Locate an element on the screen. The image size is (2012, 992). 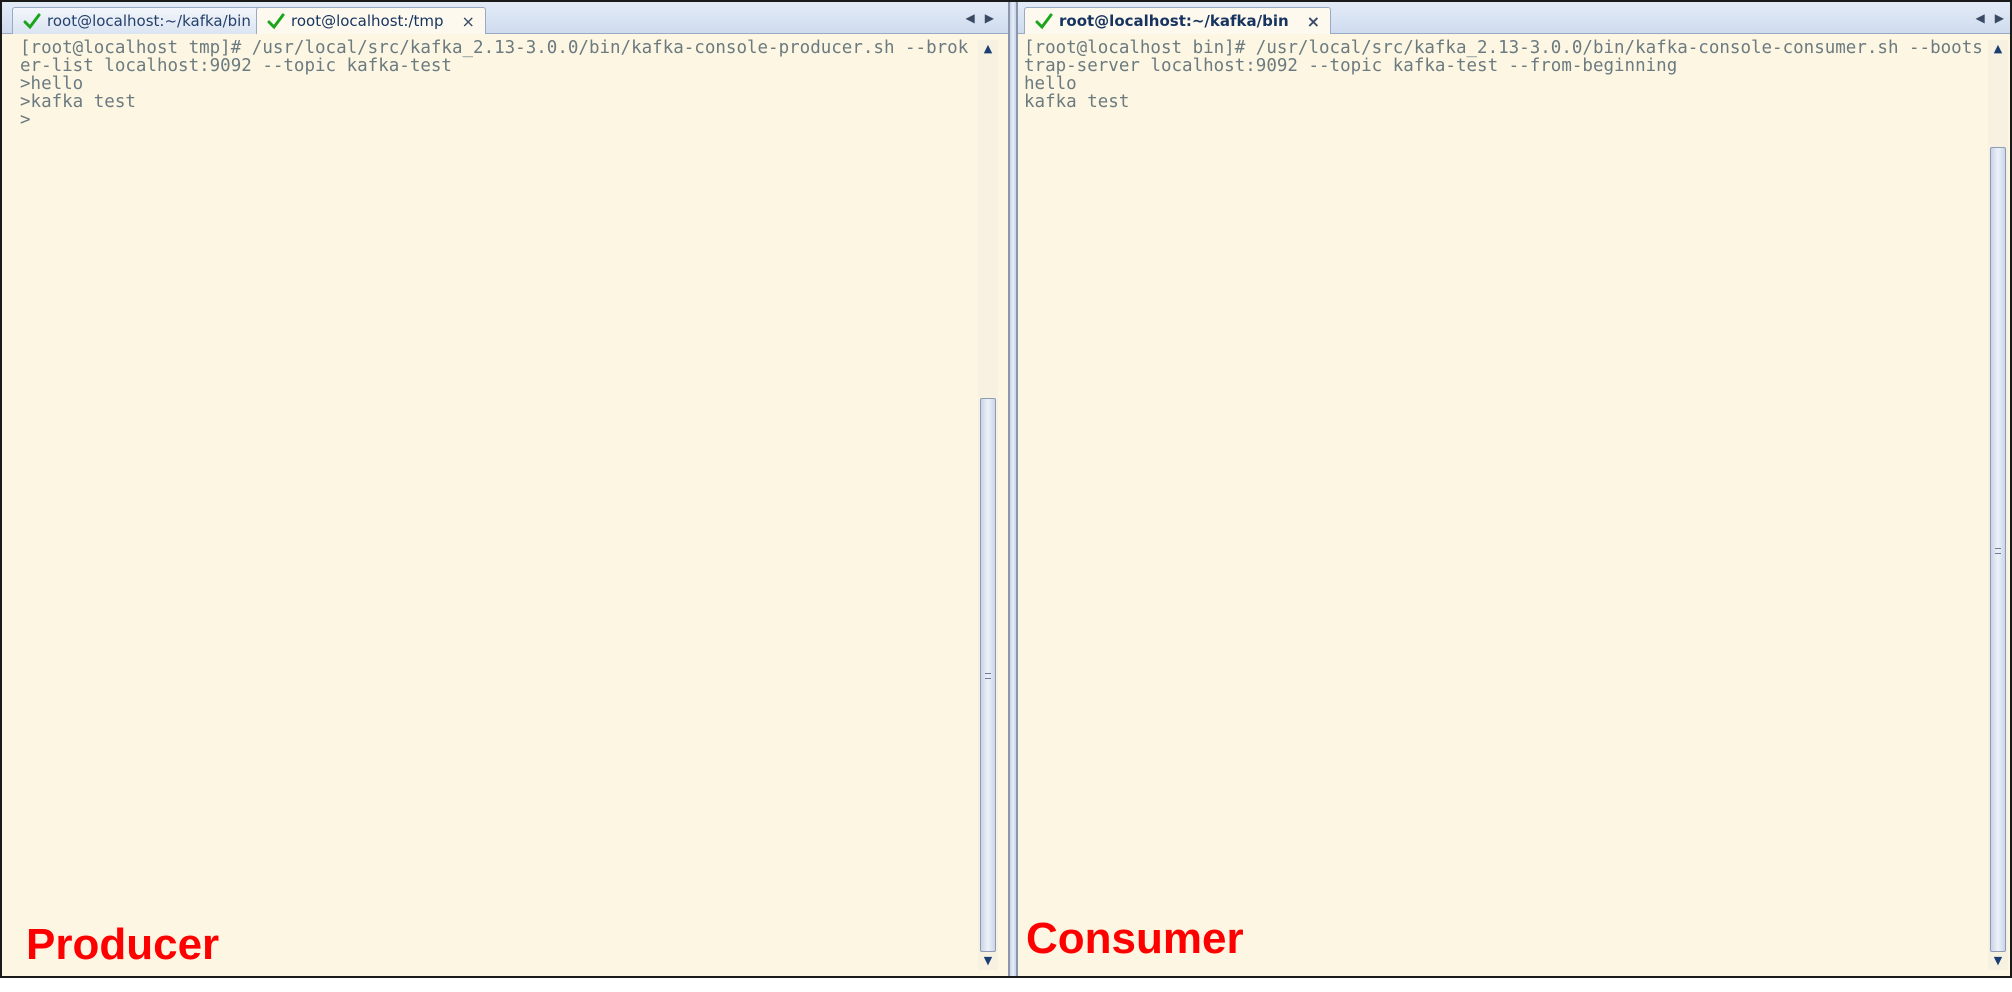
producer-scrollbar: ▲ ▼ is located at coordinates (988, 505).